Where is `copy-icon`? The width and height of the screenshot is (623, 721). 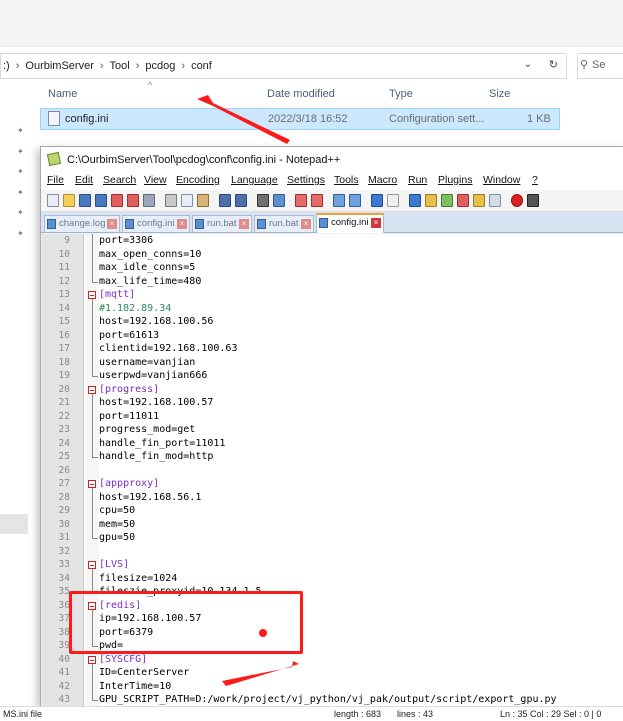
copy-icon is located at coordinates (187, 200).